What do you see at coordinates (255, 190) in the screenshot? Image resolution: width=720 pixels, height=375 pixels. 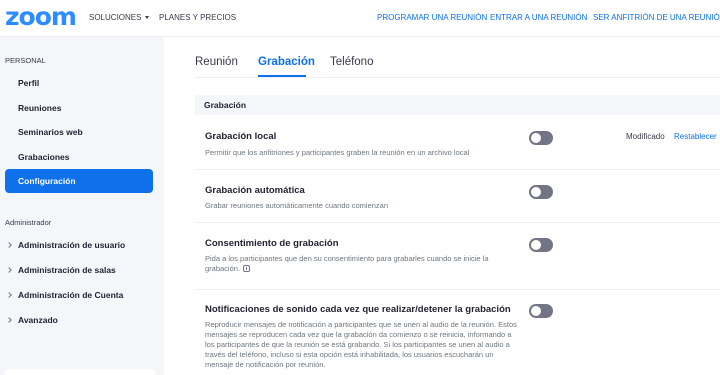 I see `setting-title-auto-recording: Grabación automática` at bounding box center [255, 190].